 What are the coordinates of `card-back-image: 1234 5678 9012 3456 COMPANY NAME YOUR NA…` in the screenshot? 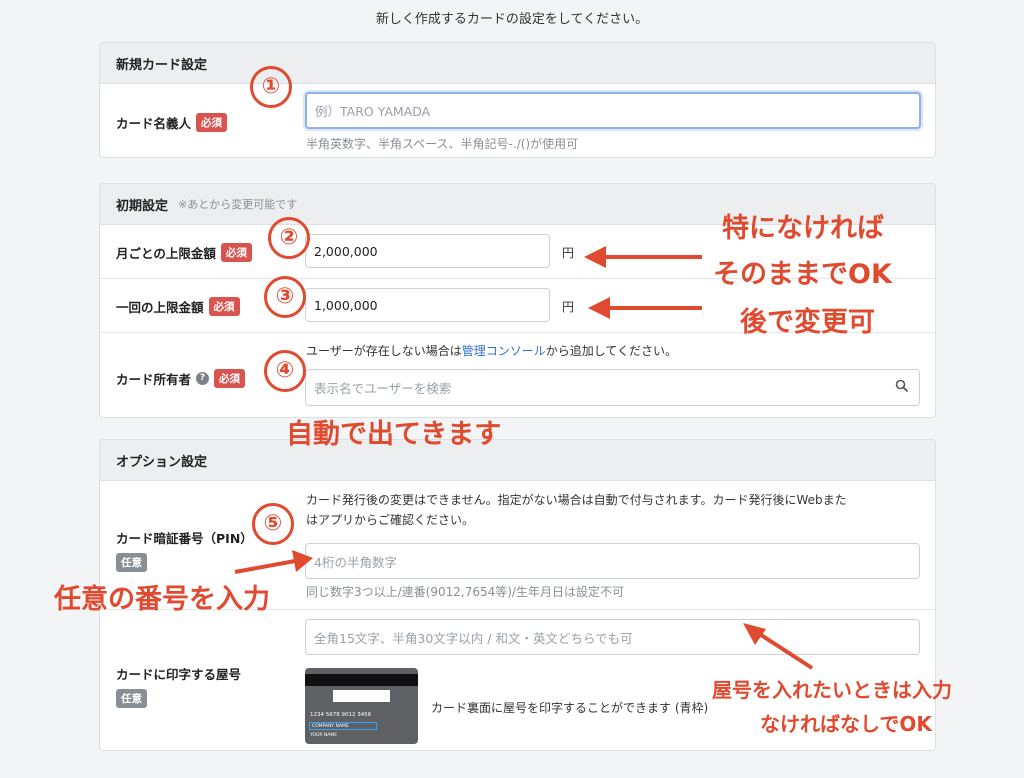 It's located at (361, 706).